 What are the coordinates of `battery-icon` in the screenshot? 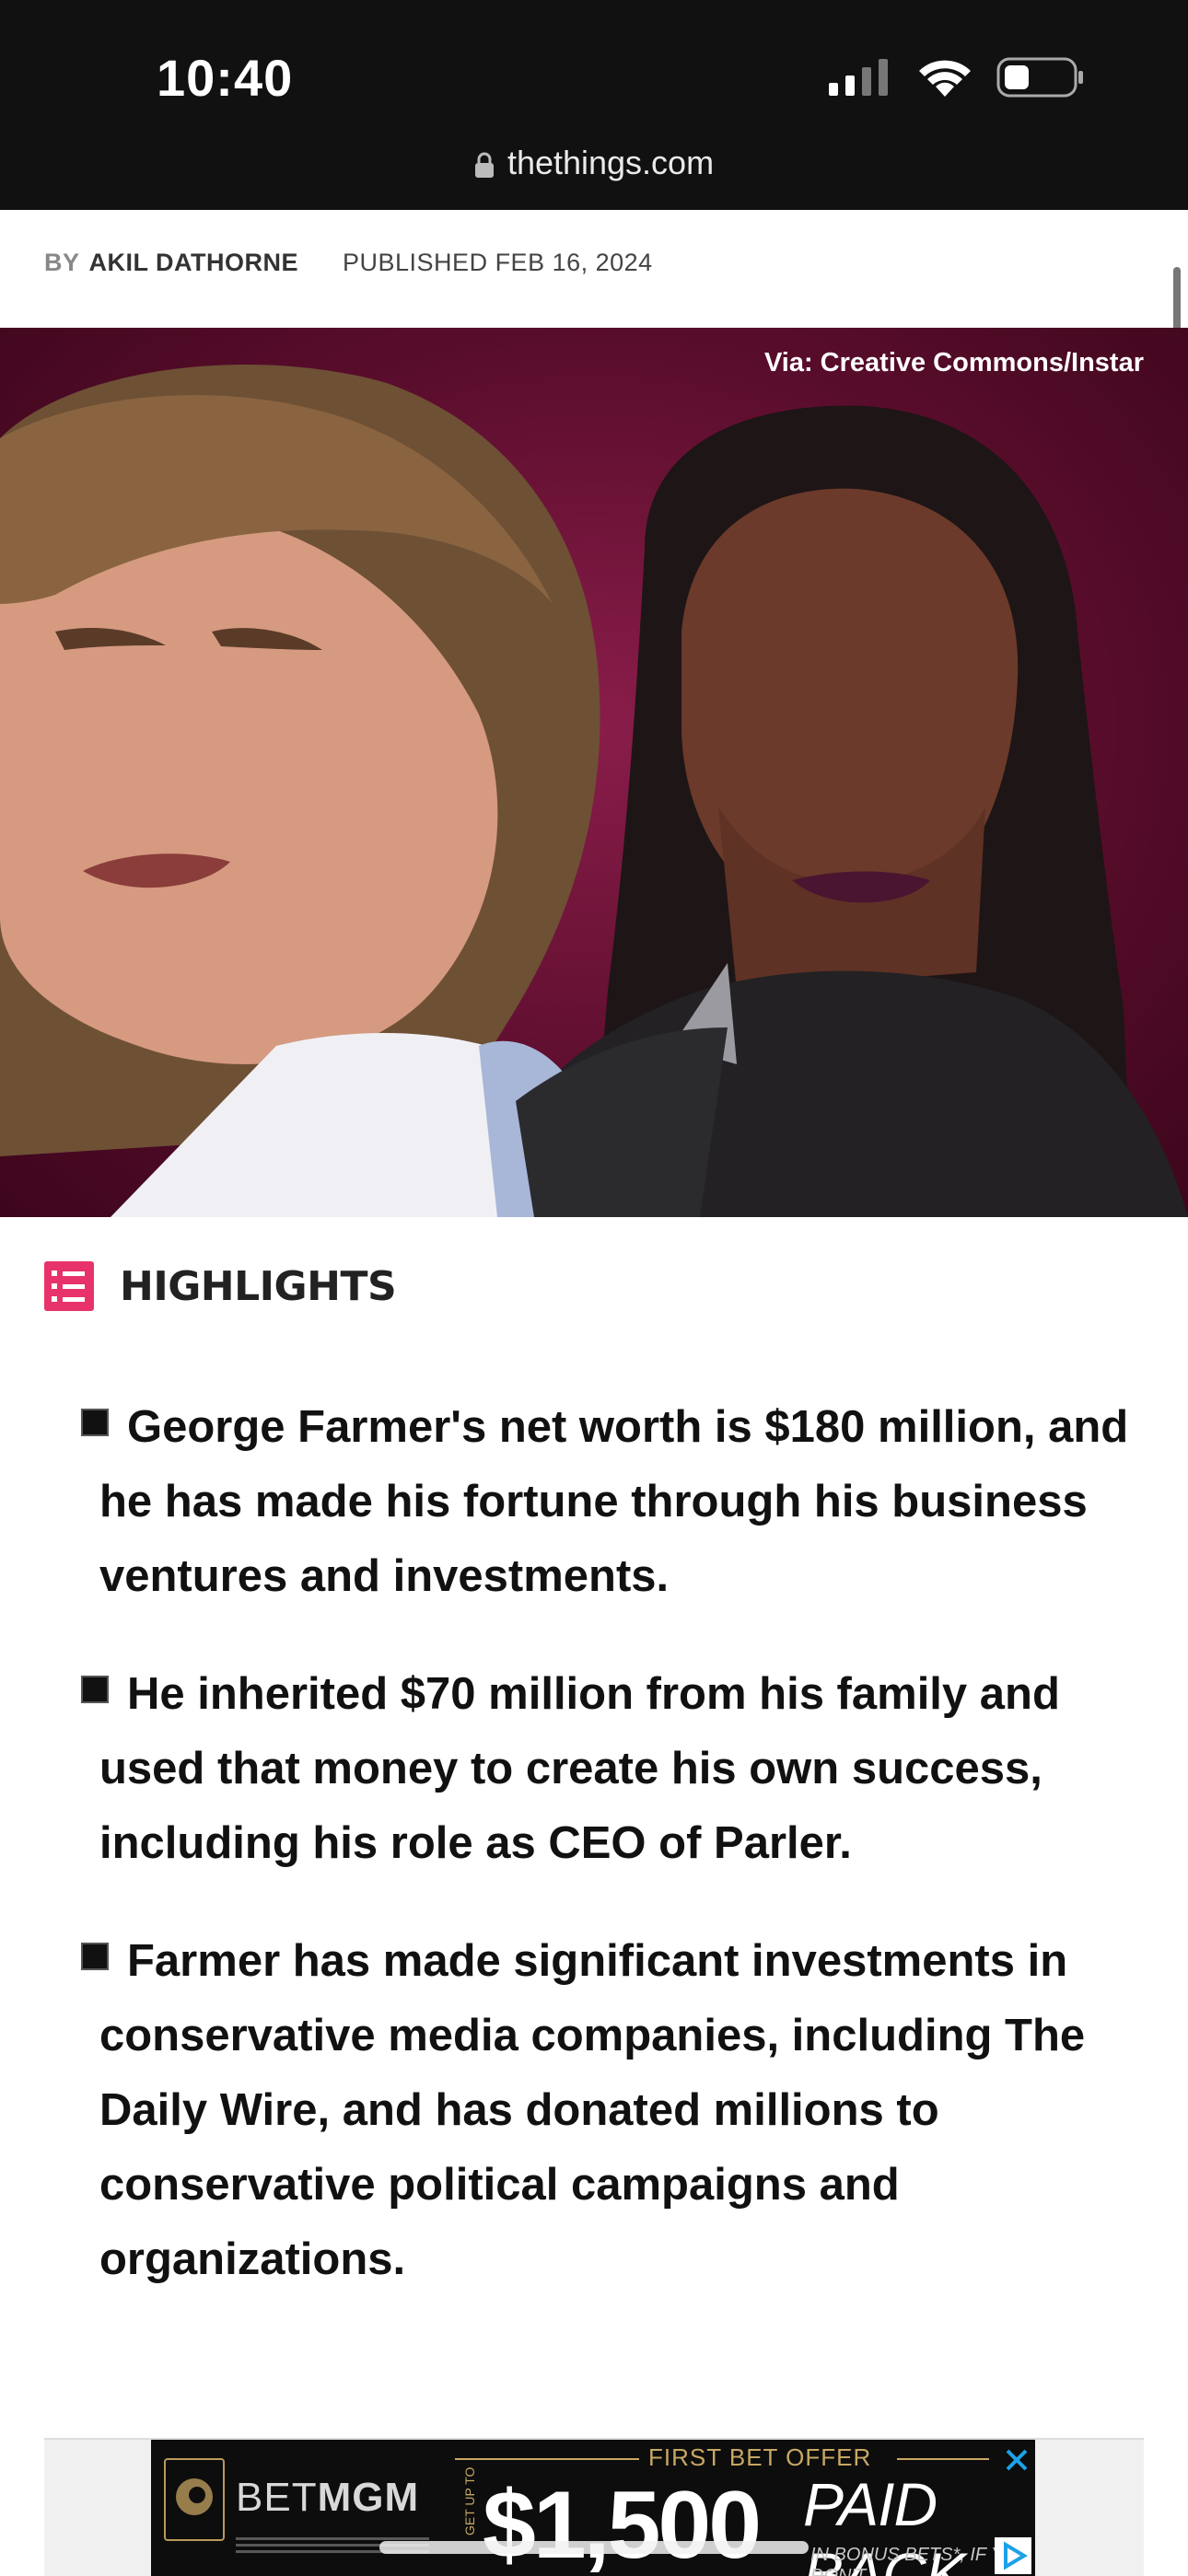 It's located at (1039, 77).